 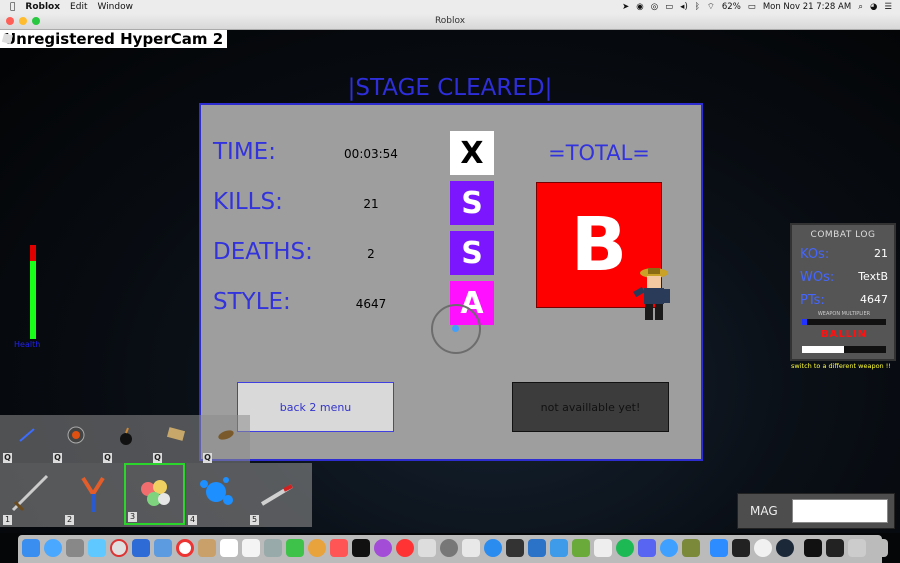 What do you see at coordinates (741, 548) in the screenshot?
I see `roblox-icon` at bounding box center [741, 548].